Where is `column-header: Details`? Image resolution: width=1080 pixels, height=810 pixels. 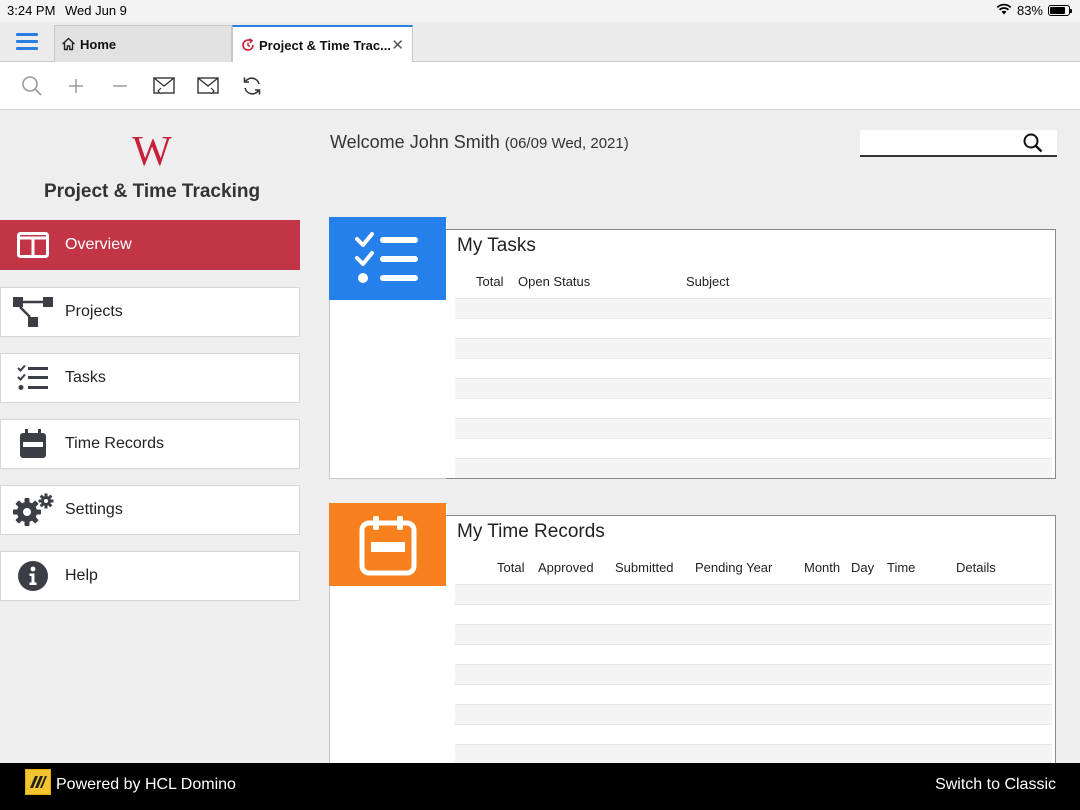 column-header: Details is located at coordinates (976, 567).